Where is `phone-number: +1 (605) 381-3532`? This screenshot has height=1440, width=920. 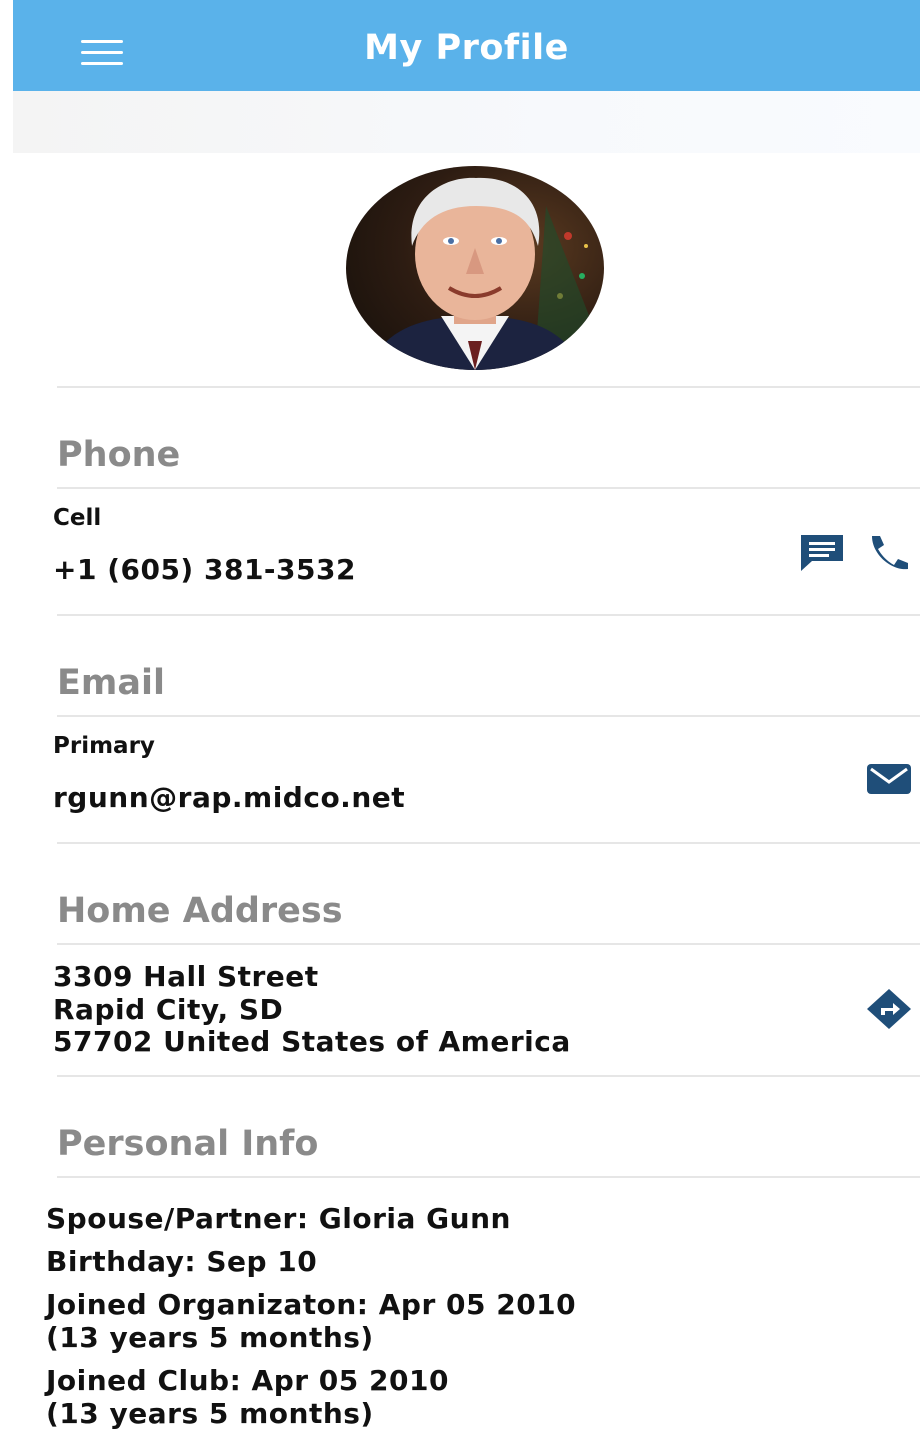 phone-number: +1 (605) 381-3532 is located at coordinates (204, 569).